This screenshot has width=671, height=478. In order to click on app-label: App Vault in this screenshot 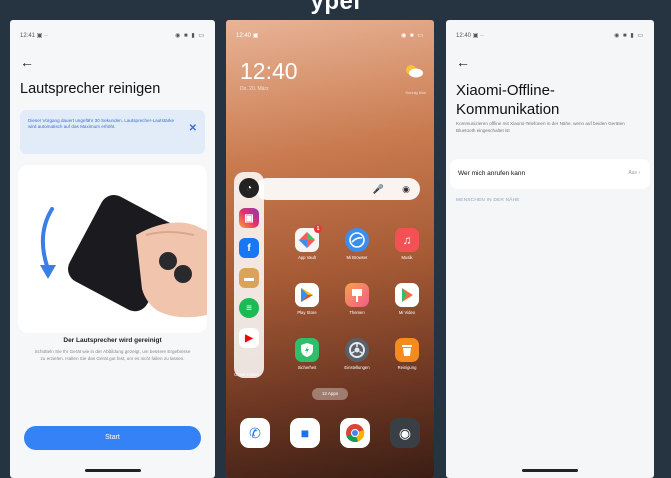, I will do `click(307, 257)`.